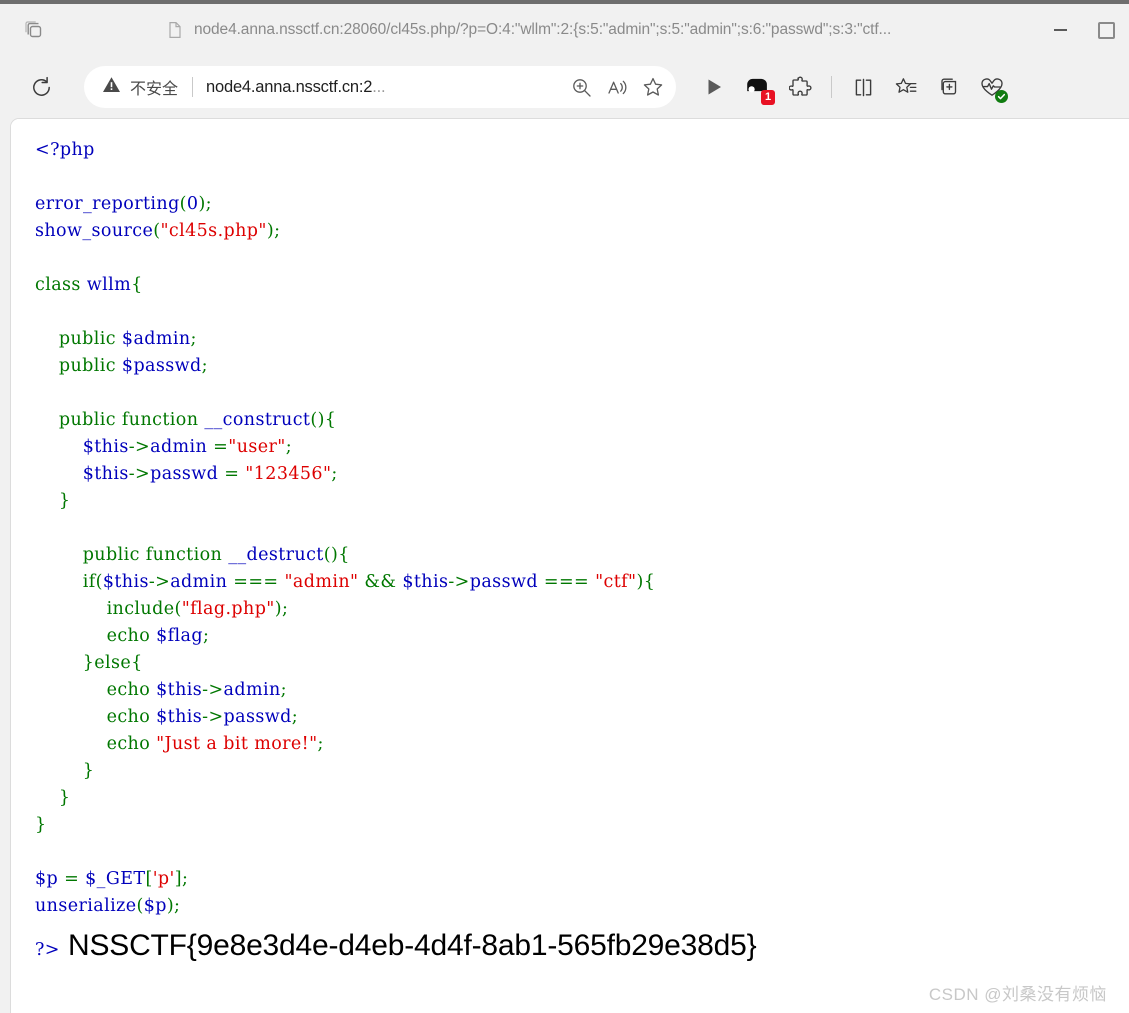 This screenshot has width=1129, height=1013. What do you see at coordinates (257, 447) in the screenshot?
I see `code-token: "user"` at bounding box center [257, 447].